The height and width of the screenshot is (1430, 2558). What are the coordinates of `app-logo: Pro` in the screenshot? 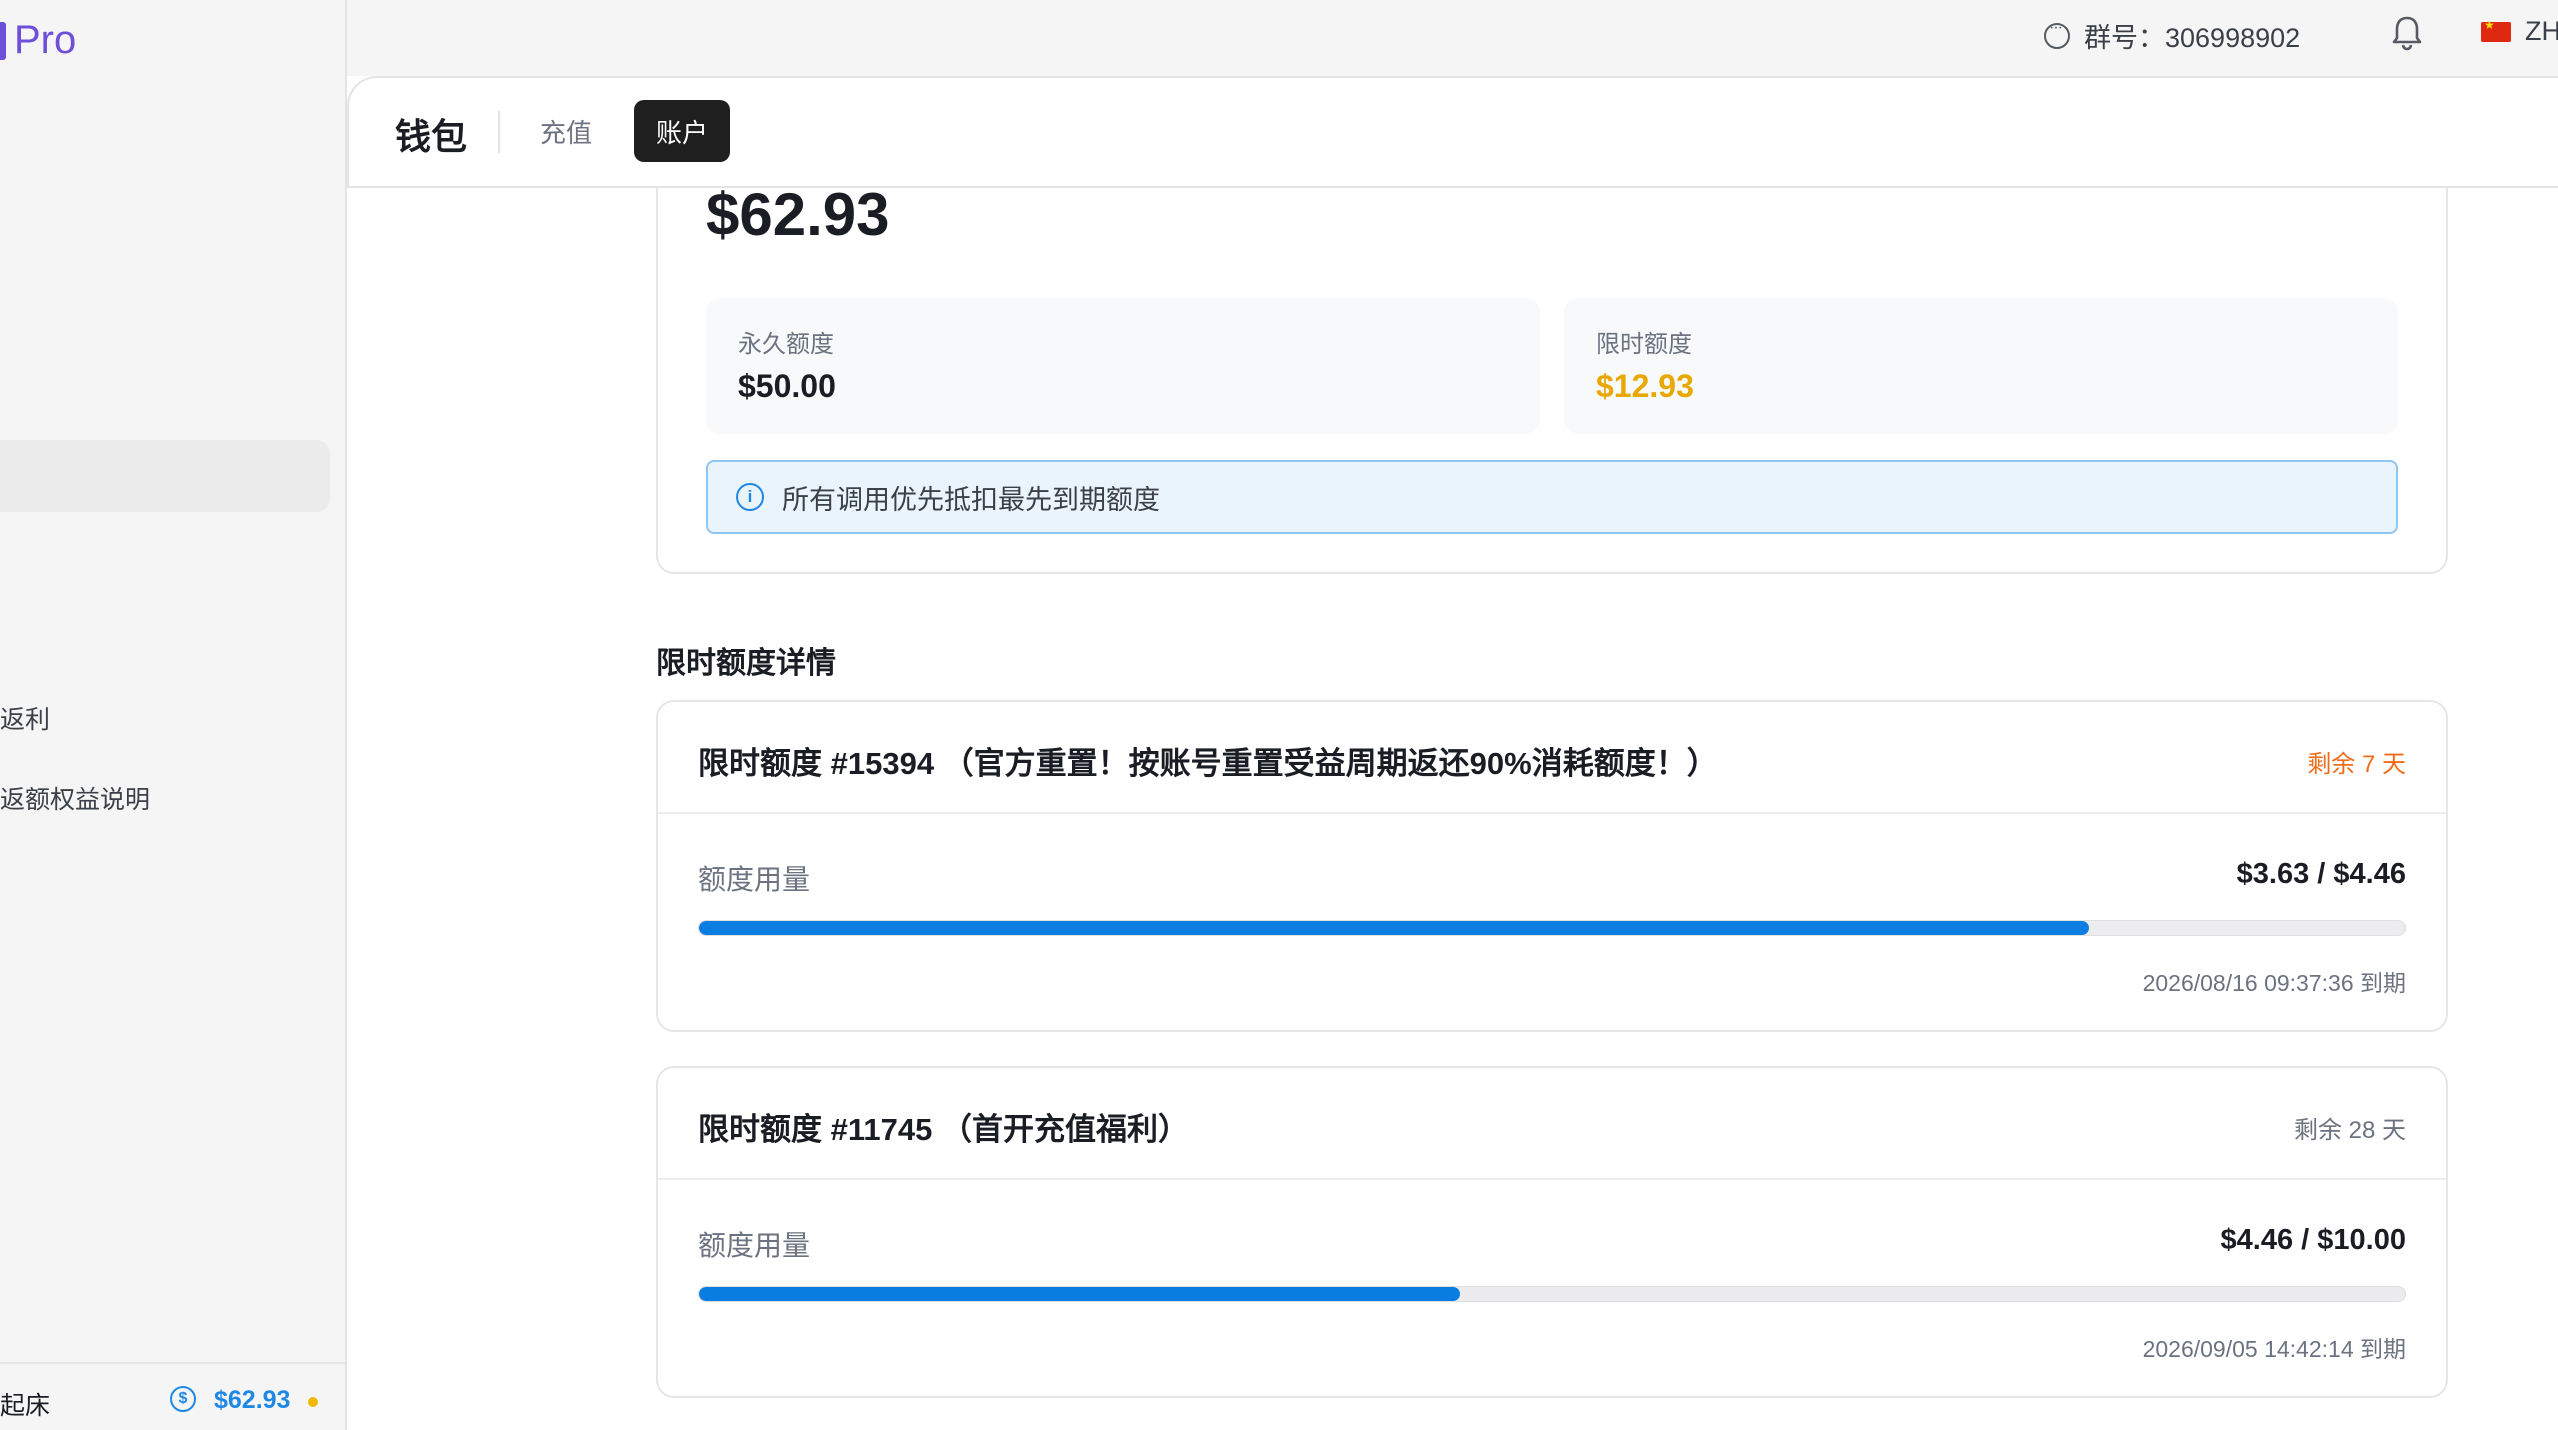 It's located at (38, 40).